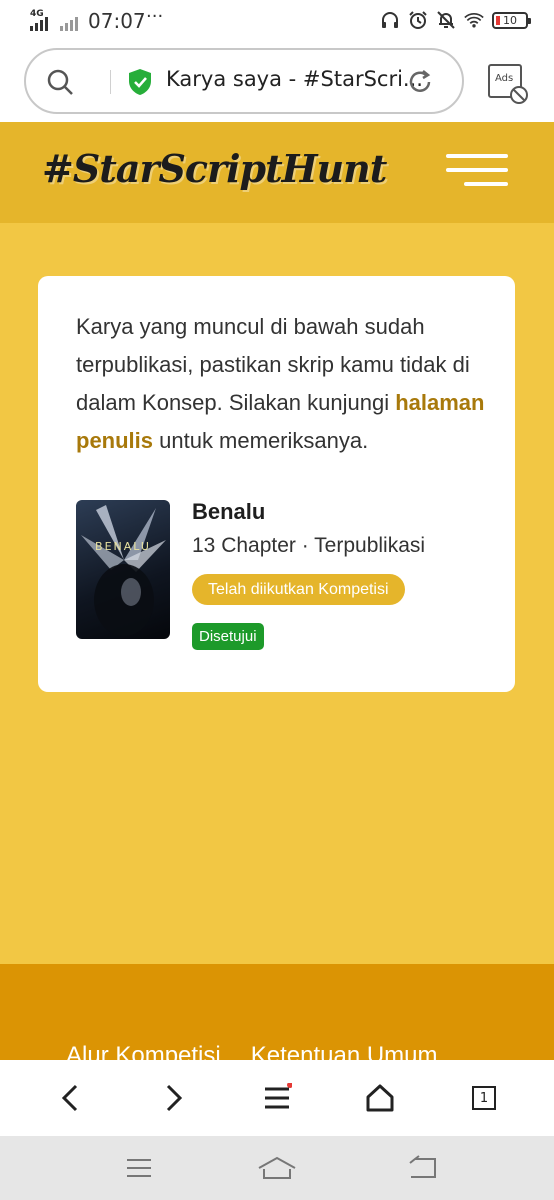 This screenshot has height=1200, width=554. I want to click on battery-icon: 10, so click(511, 20).